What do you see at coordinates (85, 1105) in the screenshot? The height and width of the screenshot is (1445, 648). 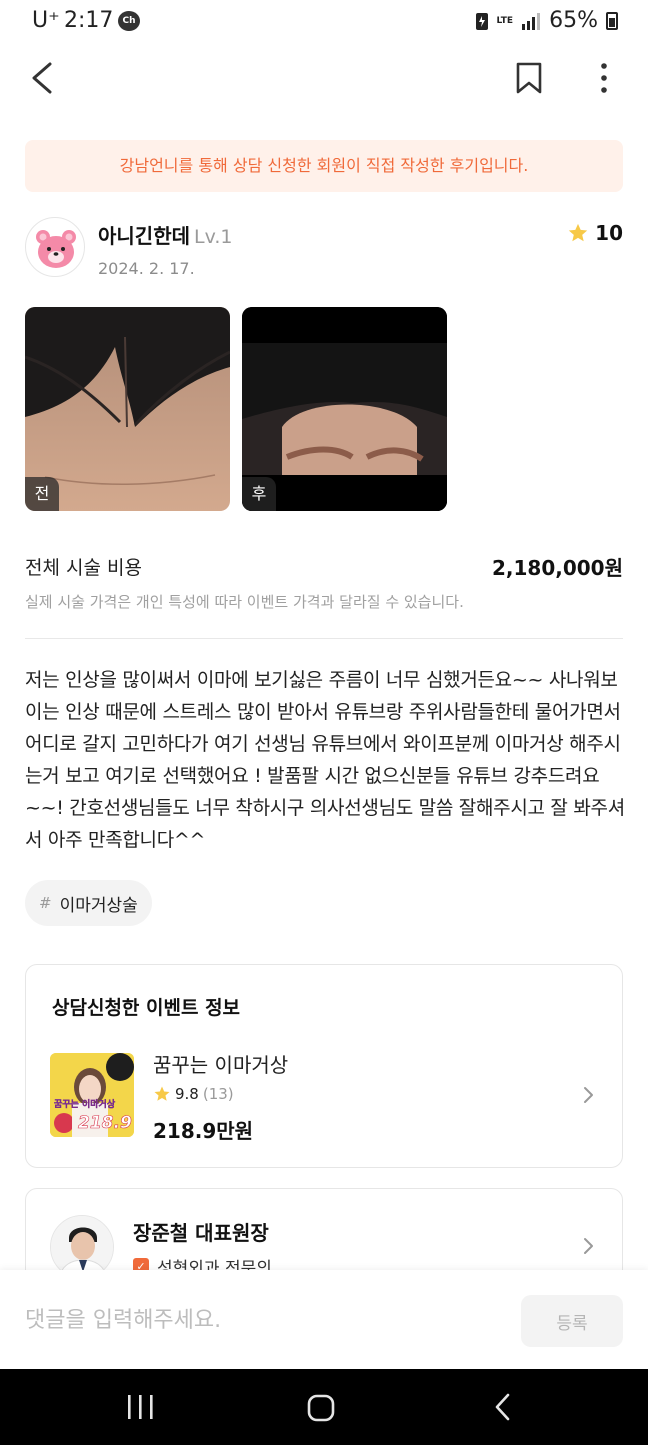 I see `event-thumbnail-text: 꿈꾸는 이마거상` at bounding box center [85, 1105].